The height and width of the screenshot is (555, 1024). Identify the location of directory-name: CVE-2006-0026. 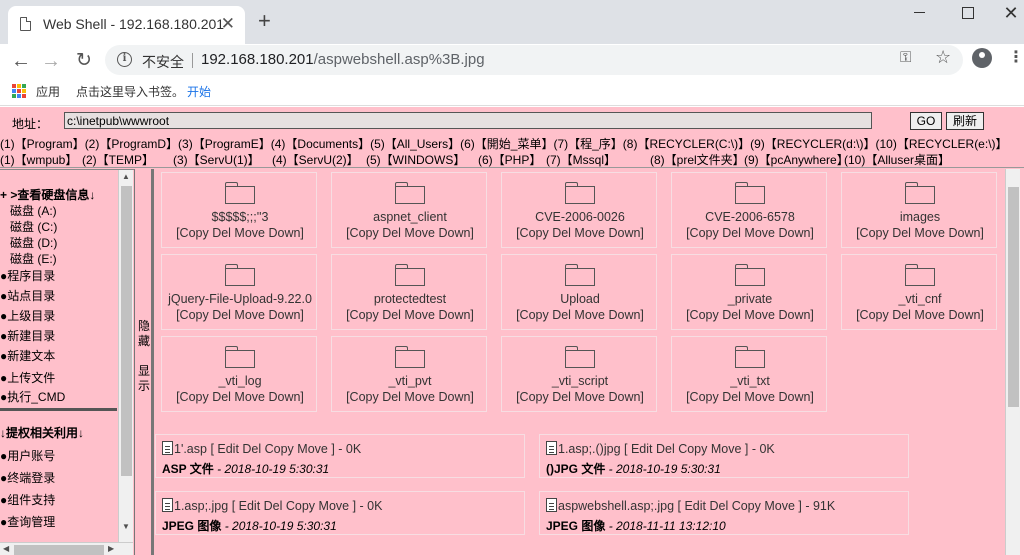
(580, 217).